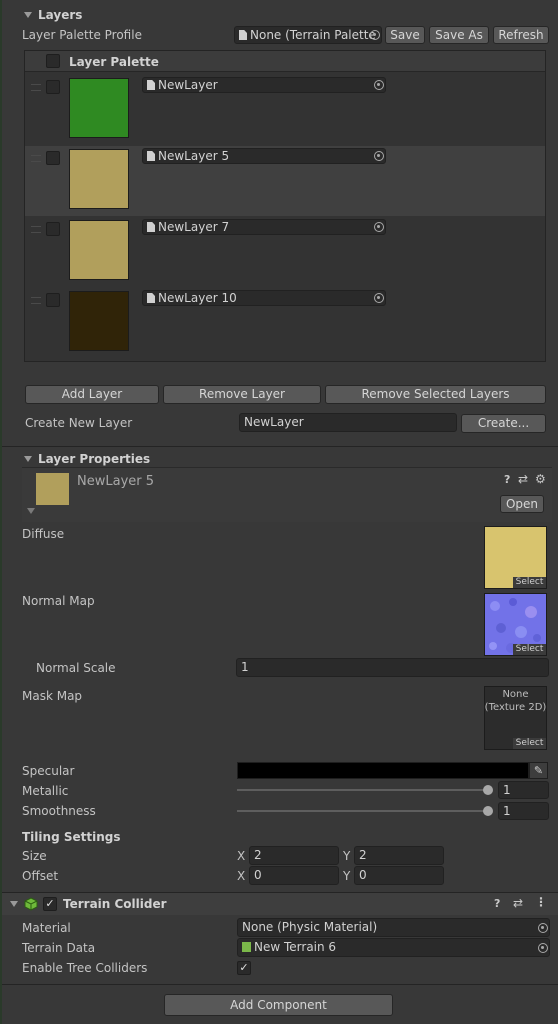  I want to click on tiling-settings-header: Tiling Settings, so click(71, 837).